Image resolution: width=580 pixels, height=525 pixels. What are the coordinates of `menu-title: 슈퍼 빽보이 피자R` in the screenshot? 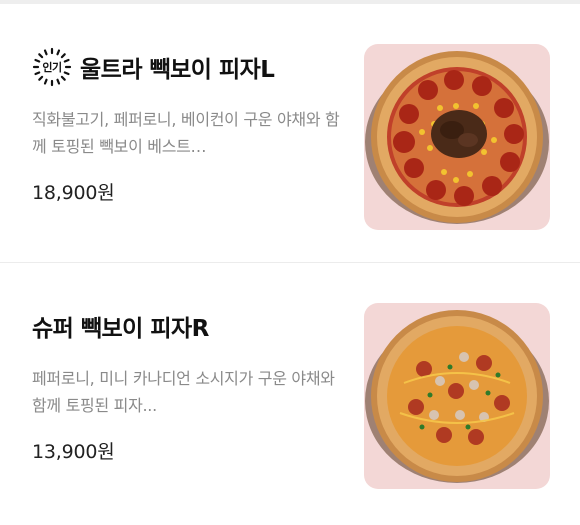 It's located at (120, 329).